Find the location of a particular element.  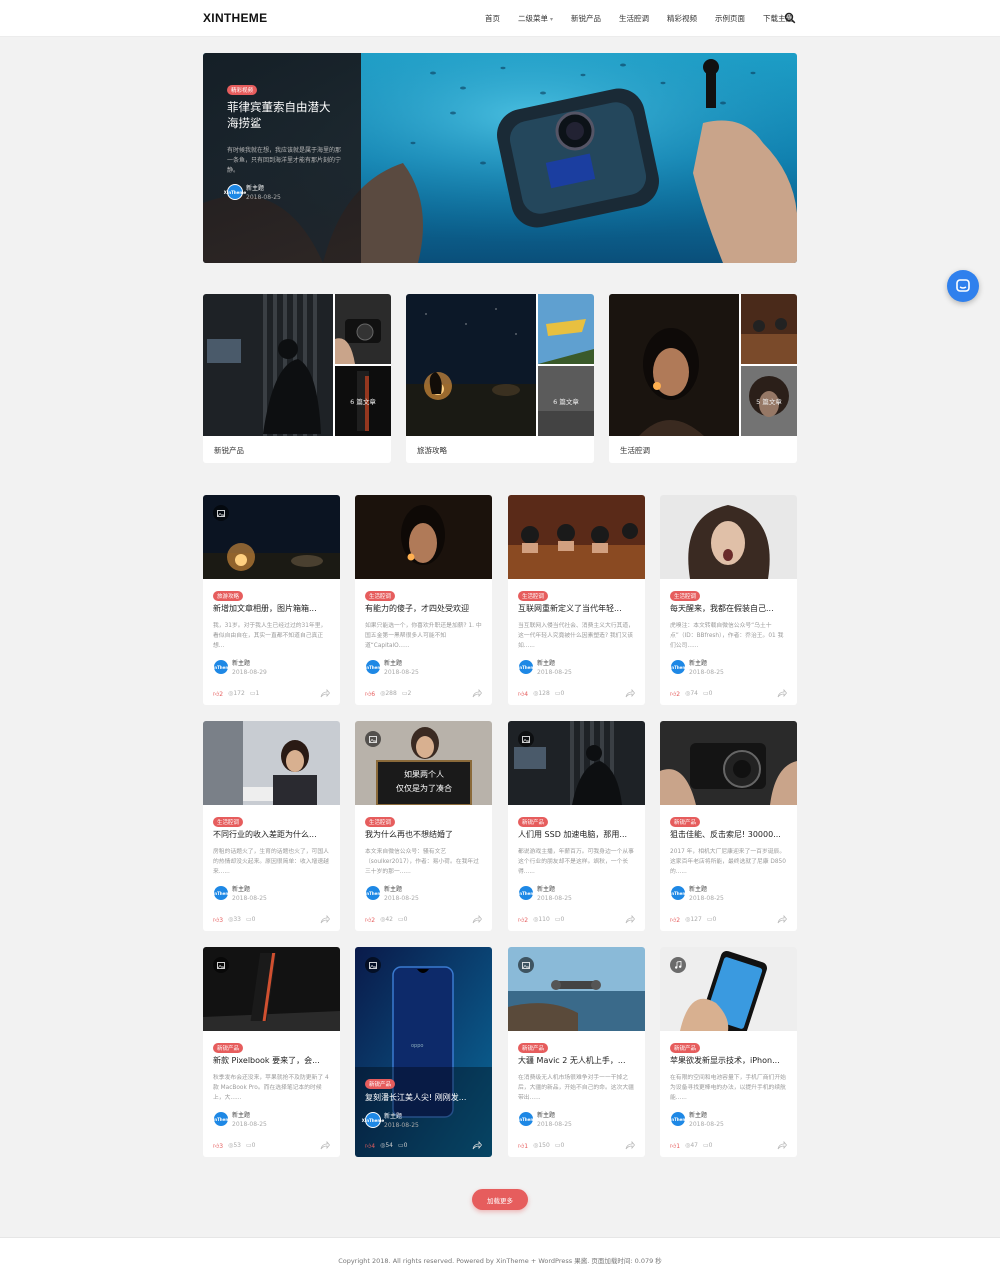

post-title: 有能力的傻子，才四处受欢迎 is located at coordinates (424, 608).